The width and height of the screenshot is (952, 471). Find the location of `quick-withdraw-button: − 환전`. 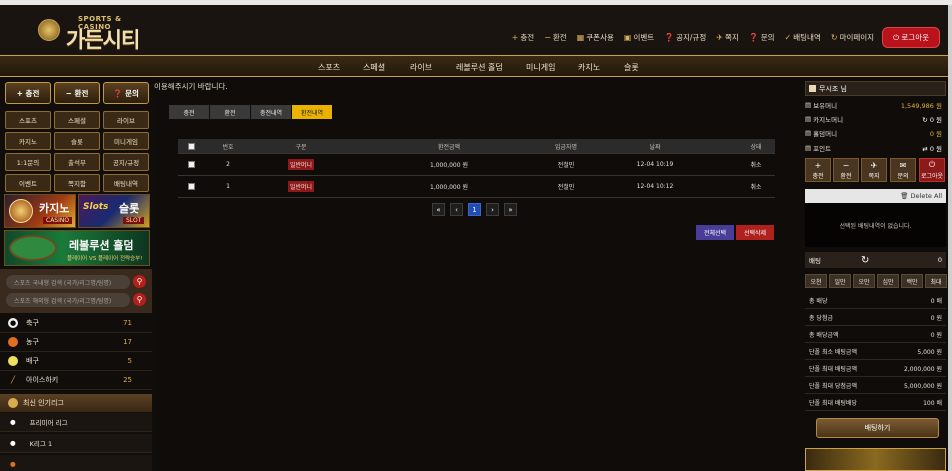

quick-withdraw-button: − 환전 is located at coordinates (77, 93).